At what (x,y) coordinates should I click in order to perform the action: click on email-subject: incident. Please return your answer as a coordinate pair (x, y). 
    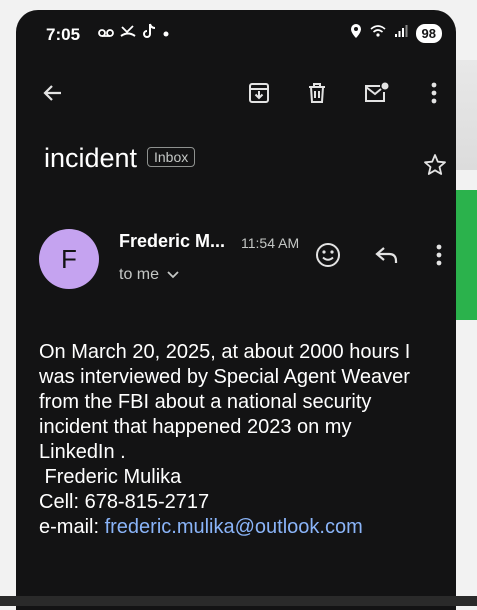
    Looking at the image, I should click on (91, 158).